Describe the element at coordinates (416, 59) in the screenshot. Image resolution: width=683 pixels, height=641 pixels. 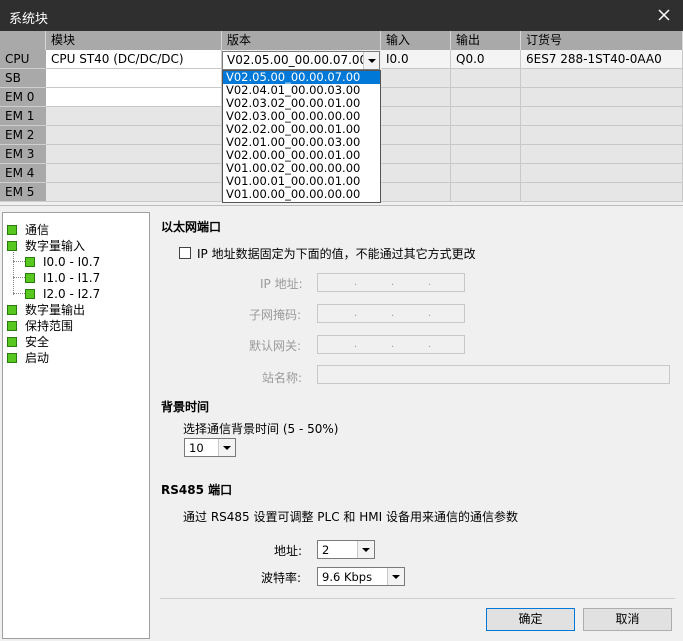
I see `cpu-input-cell: I0.0` at that location.